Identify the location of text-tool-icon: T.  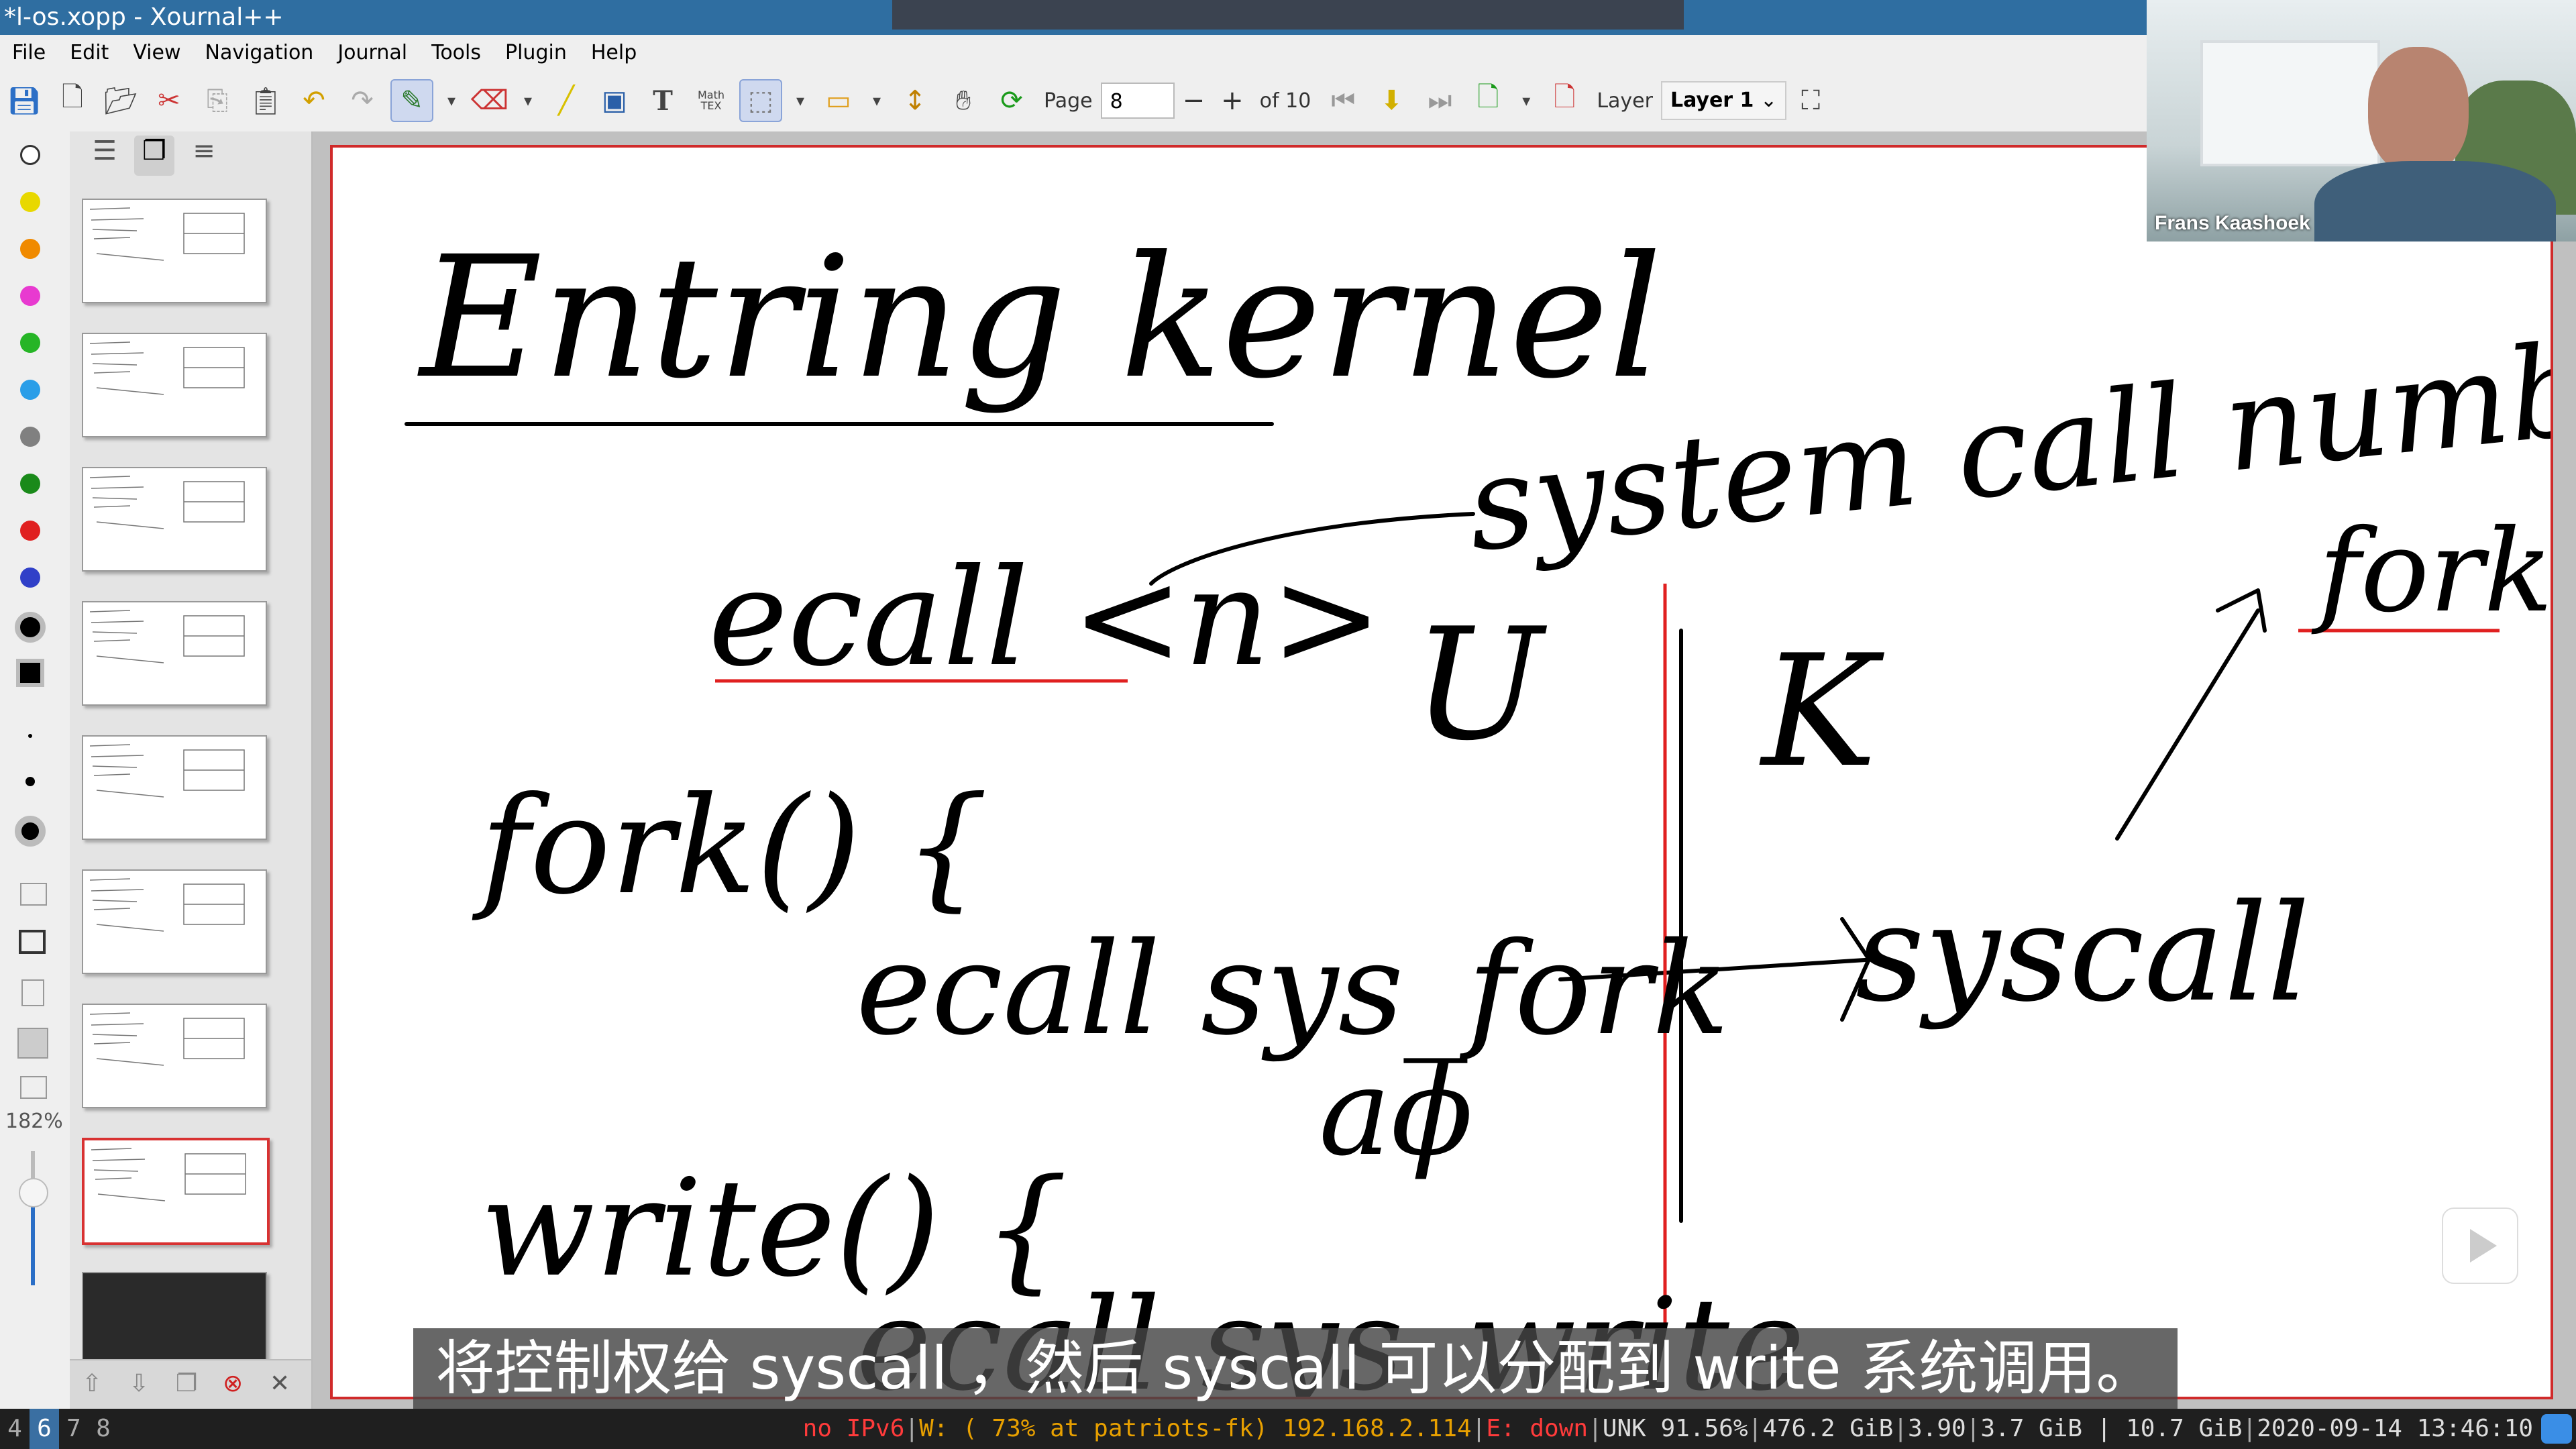
(663, 100).